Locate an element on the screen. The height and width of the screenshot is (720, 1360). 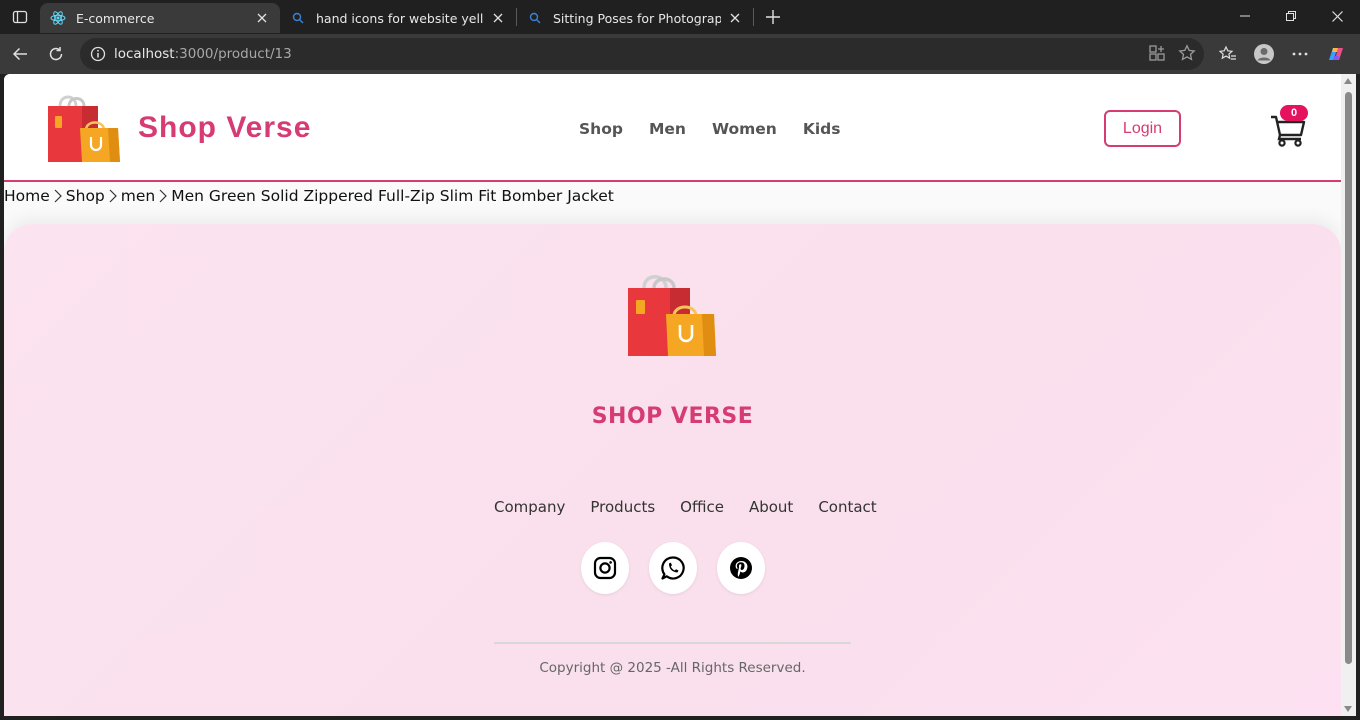
tab-title: E-commerce is located at coordinates (115, 18).